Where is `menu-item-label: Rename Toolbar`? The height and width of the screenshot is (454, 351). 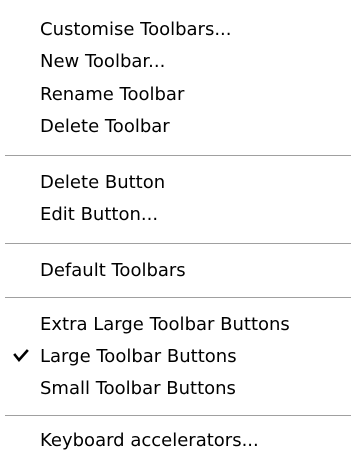
menu-item-label: Rename Toolbar is located at coordinates (112, 94).